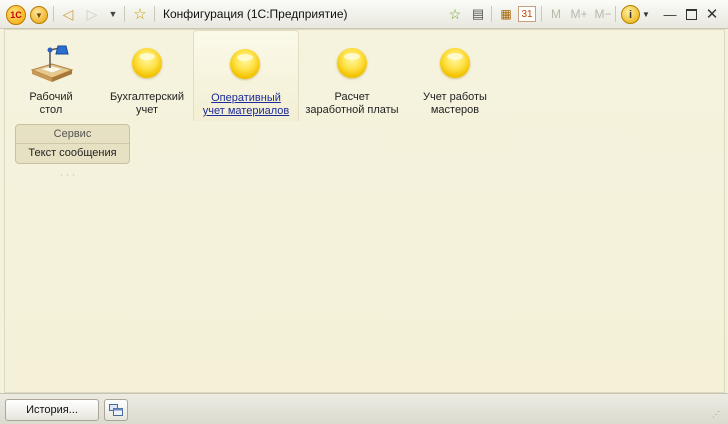 This screenshot has height=424, width=728. I want to click on windows-list-button, so click(116, 410).